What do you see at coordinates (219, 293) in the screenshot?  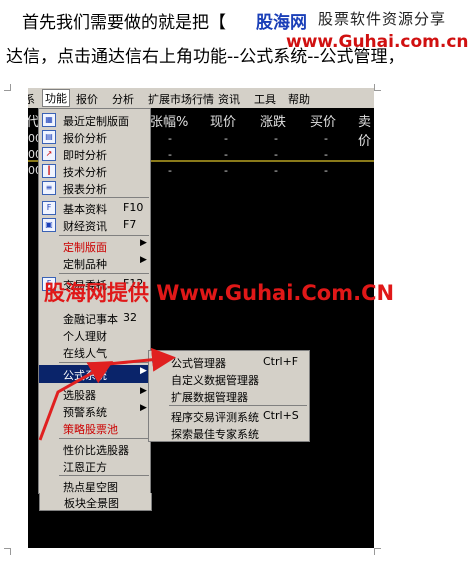 I see `watermark-text: 股海网提供 Www.Guhai.Com.CN` at bounding box center [219, 293].